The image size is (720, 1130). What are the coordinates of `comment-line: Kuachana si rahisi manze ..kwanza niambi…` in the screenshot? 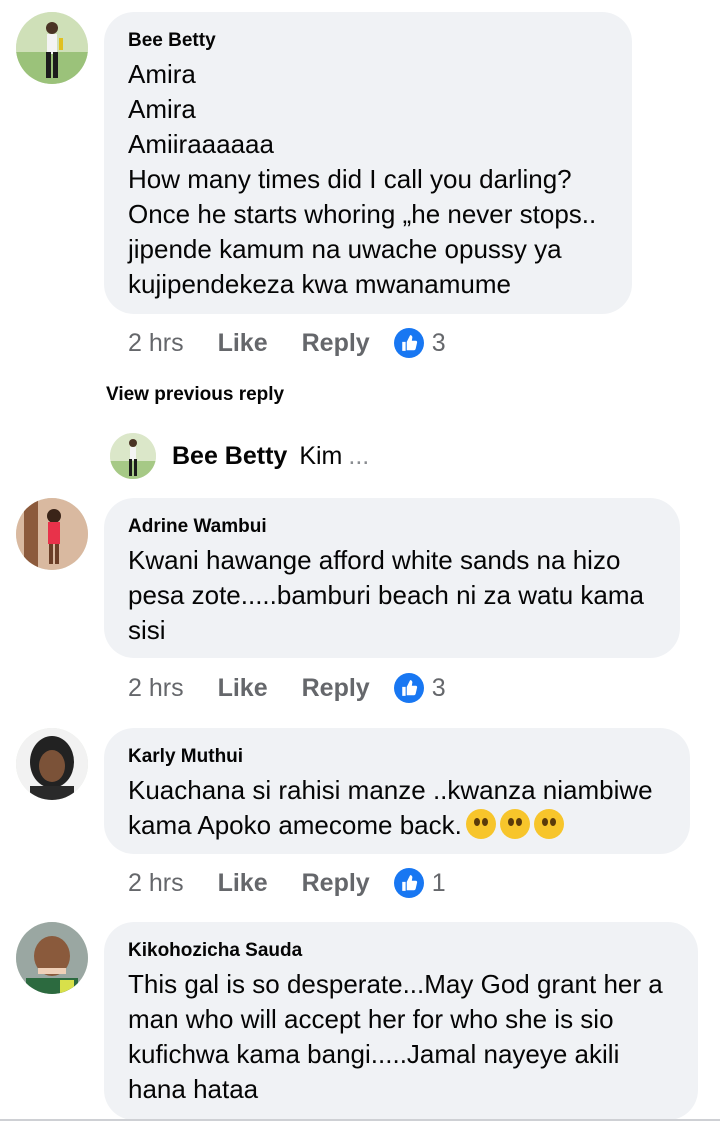 It's located at (390, 790).